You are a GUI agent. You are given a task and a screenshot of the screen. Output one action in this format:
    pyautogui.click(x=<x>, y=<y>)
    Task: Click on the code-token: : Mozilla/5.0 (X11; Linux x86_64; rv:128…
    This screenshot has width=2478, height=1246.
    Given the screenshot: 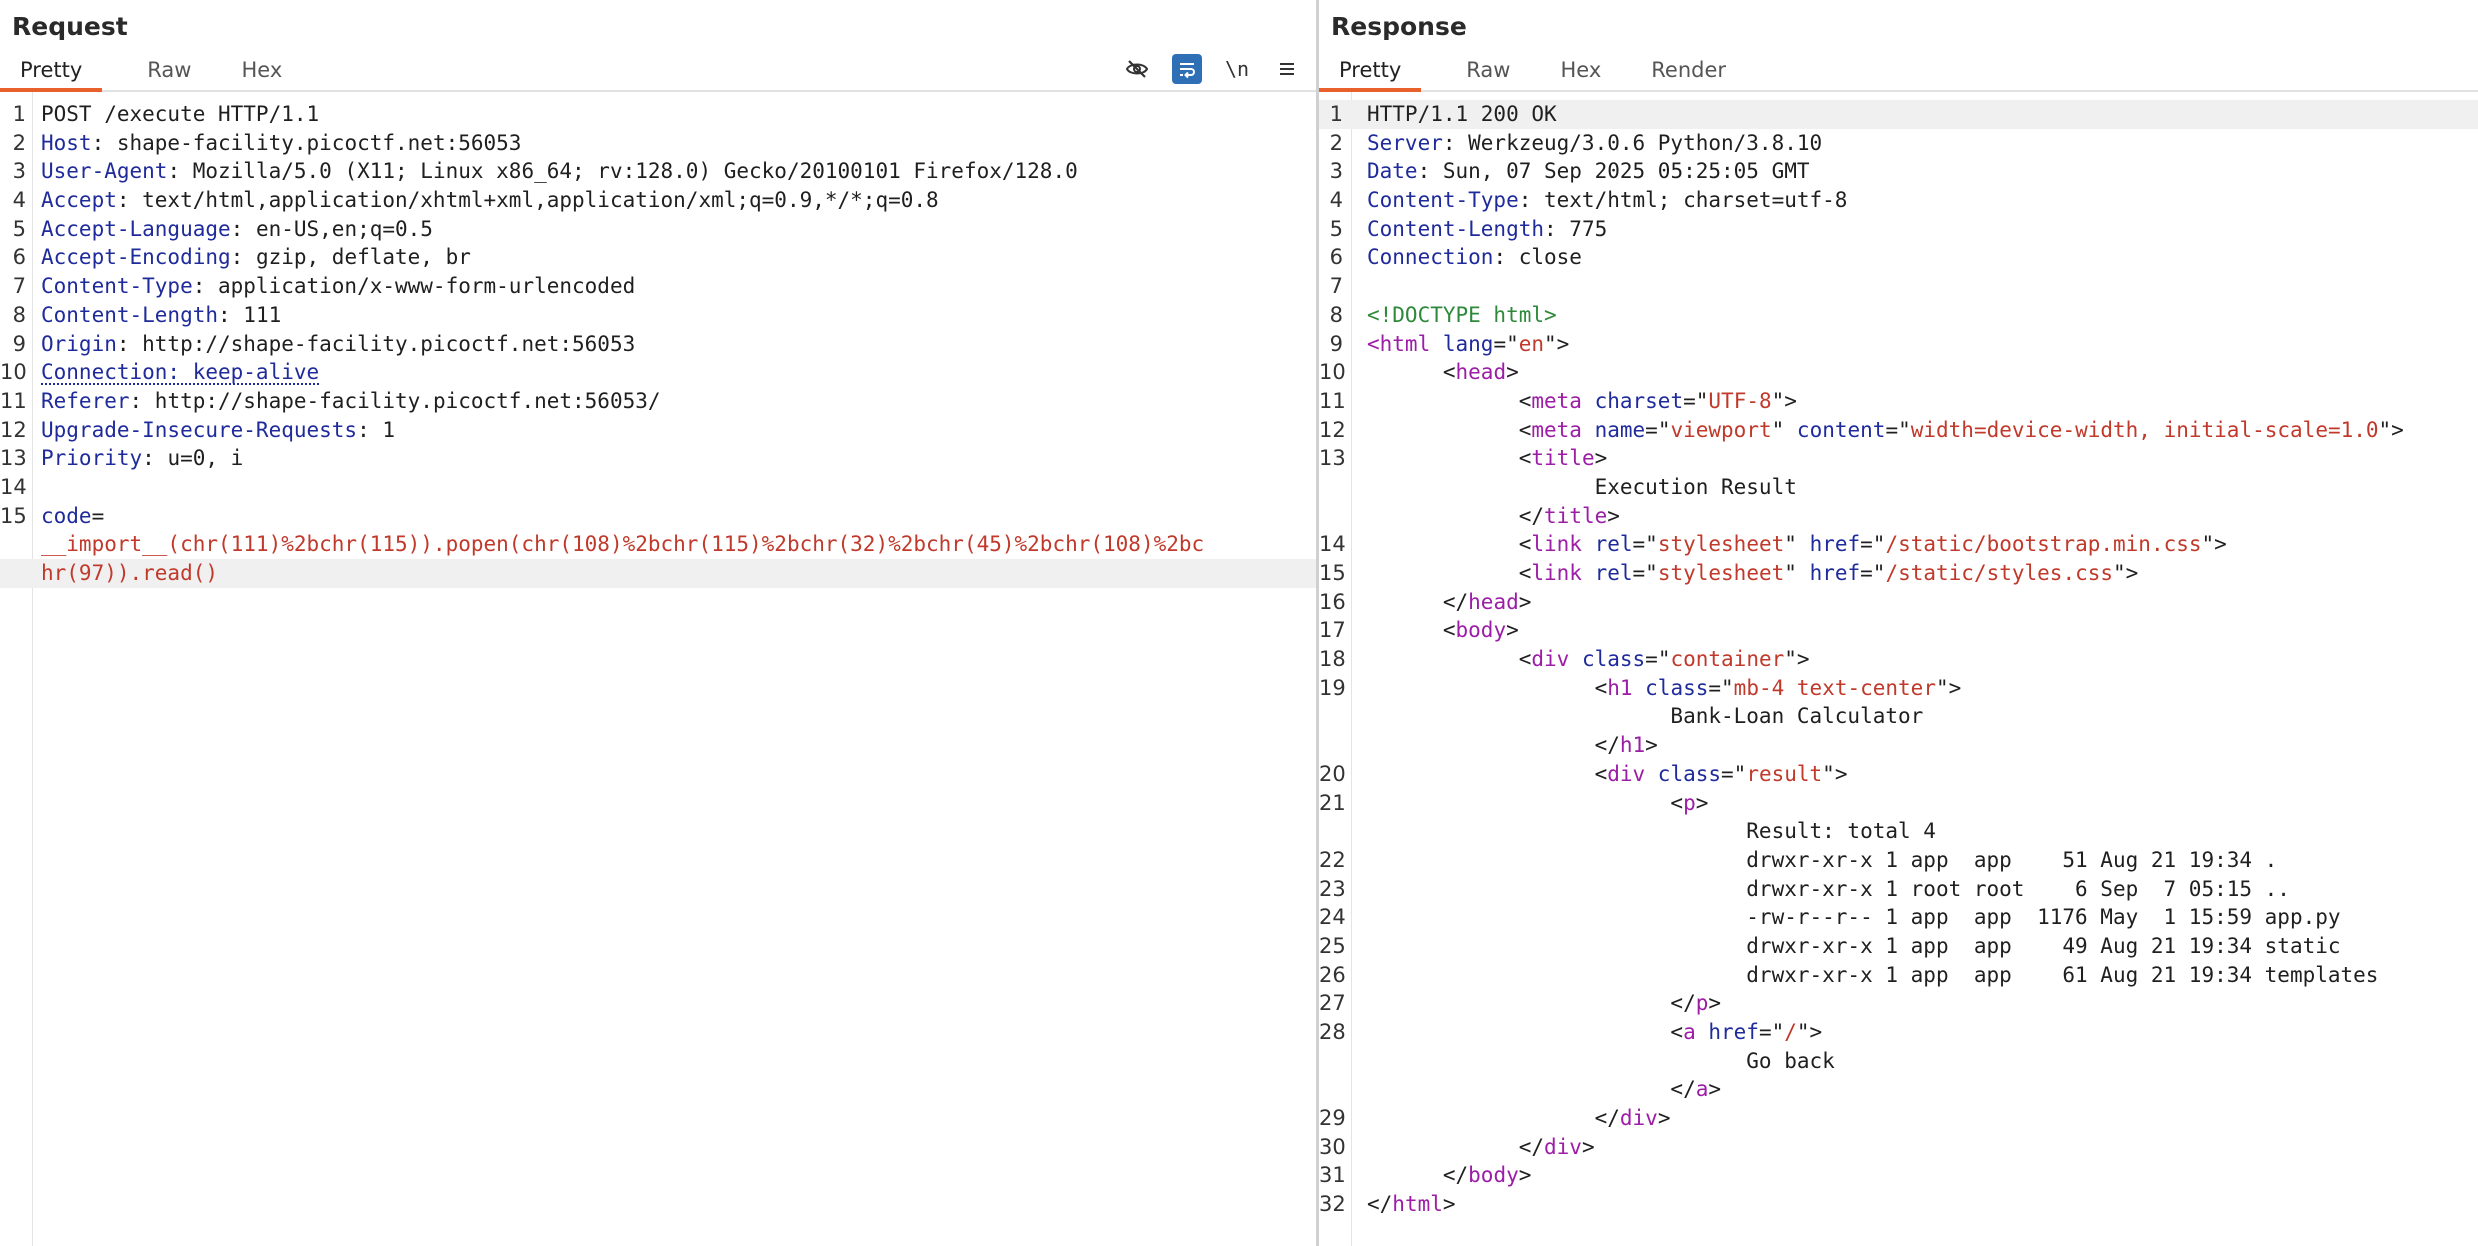 What is the action you would take?
    pyautogui.click(x=622, y=171)
    